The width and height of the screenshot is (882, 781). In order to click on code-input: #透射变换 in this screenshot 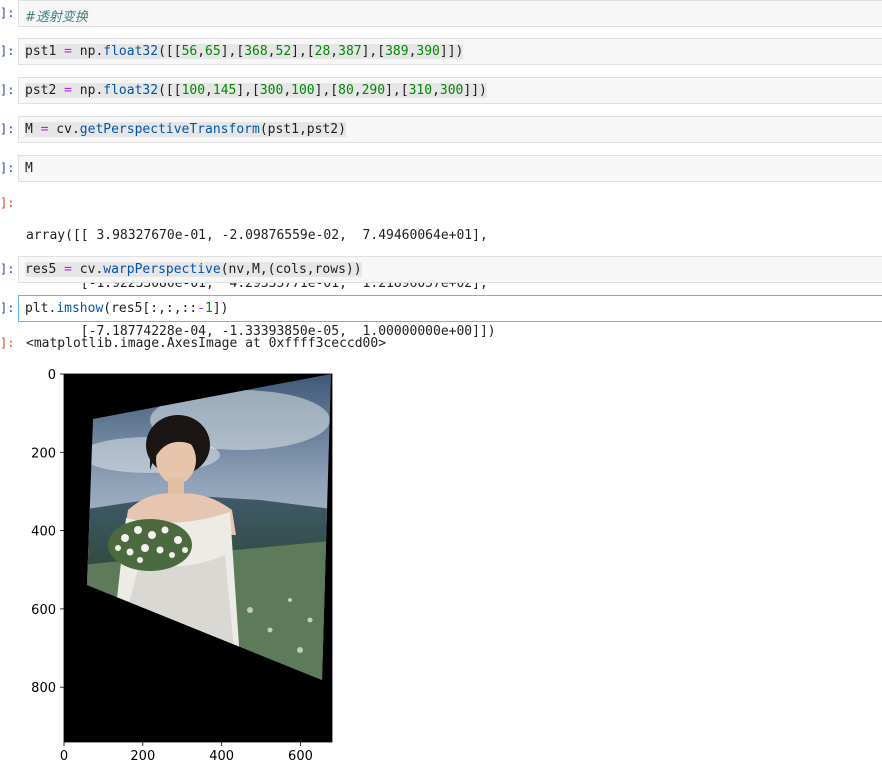, I will do `click(450, 13)`.